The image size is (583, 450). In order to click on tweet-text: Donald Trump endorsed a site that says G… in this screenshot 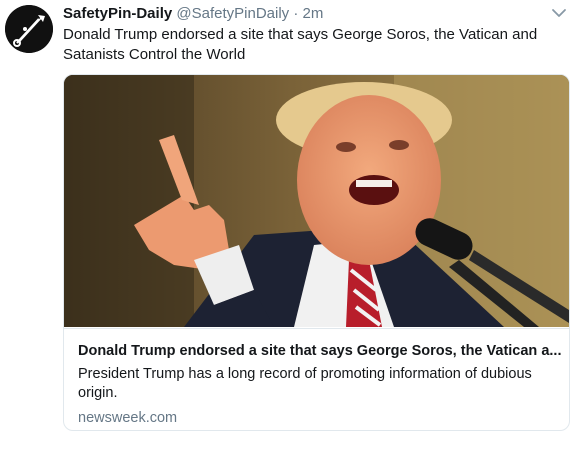, I will do `click(300, 44)`.